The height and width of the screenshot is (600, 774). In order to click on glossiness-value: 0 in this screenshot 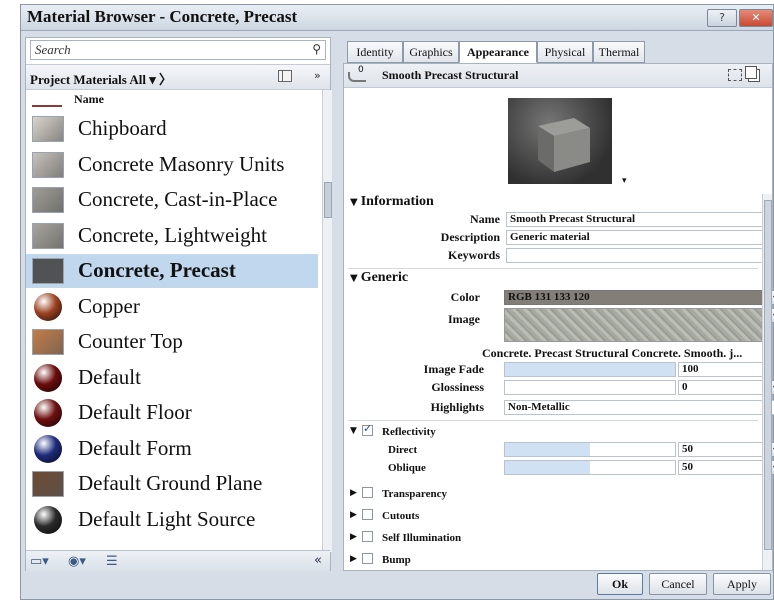, I will do `click(721, 387)`.